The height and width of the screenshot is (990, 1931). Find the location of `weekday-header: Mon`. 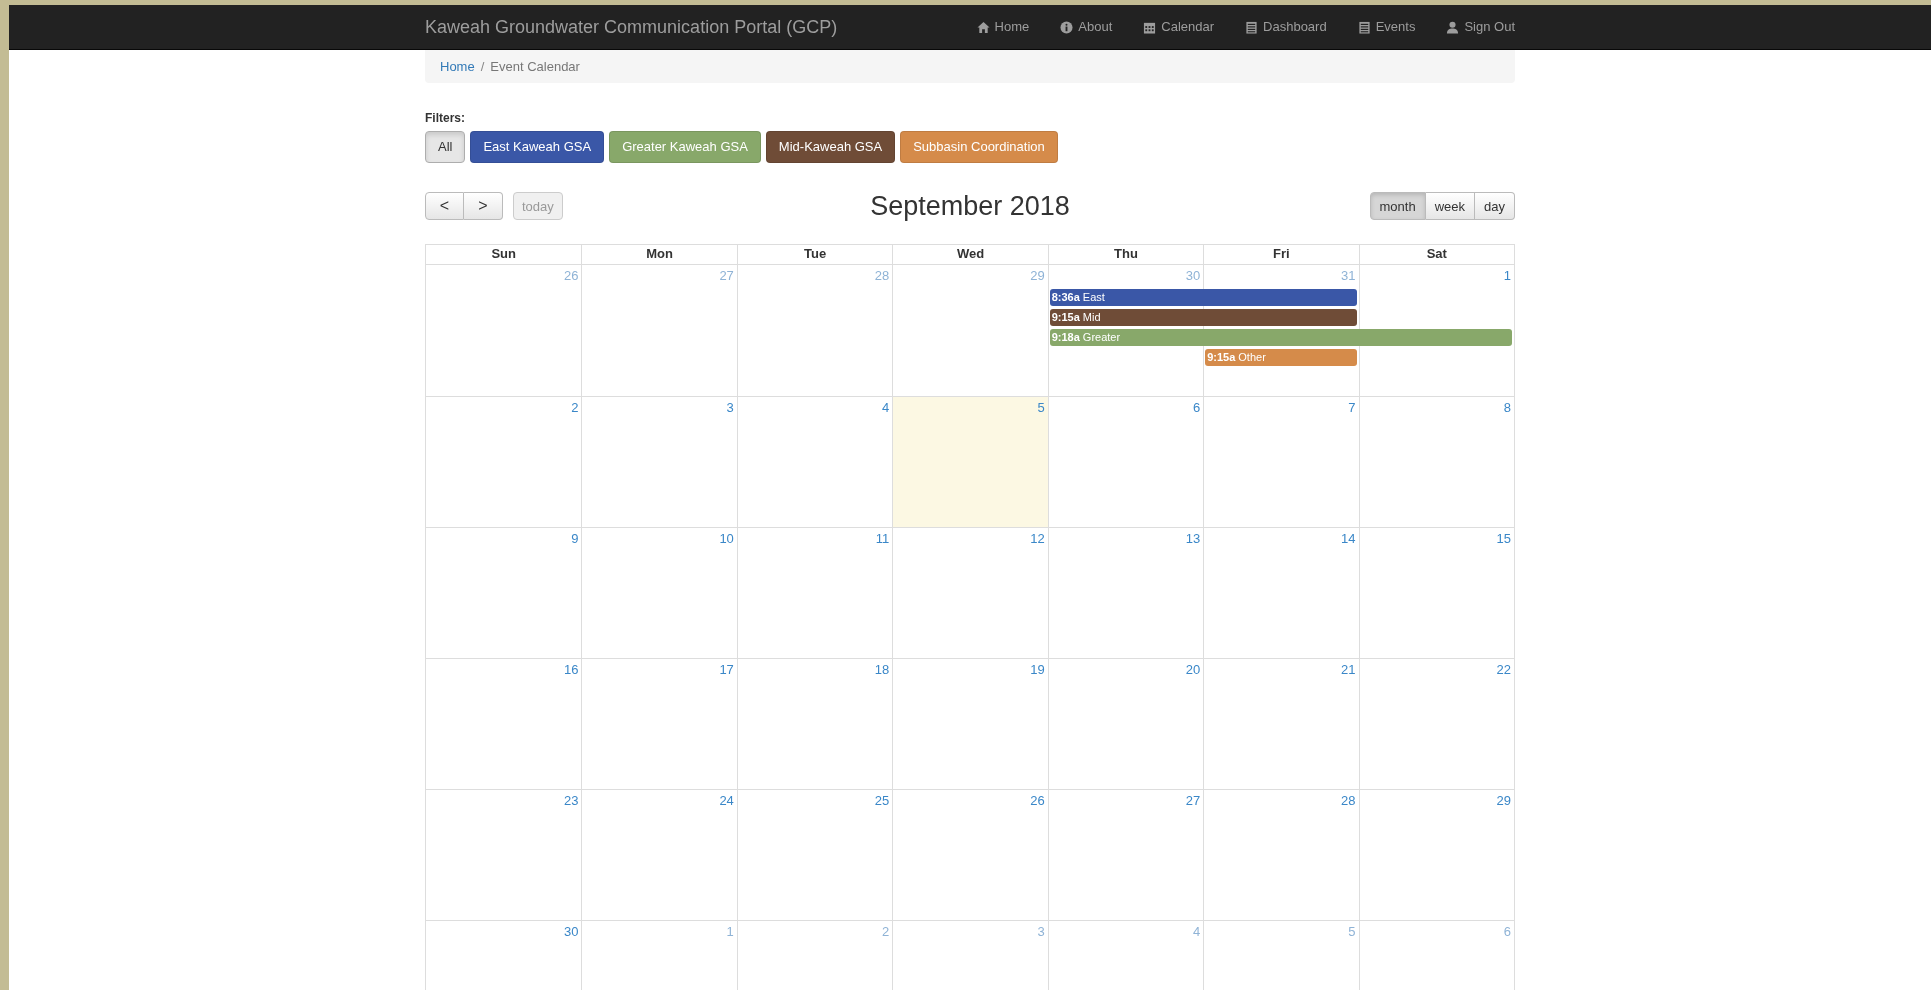

weekday-header: Mon is located at coordinates (659, 254).